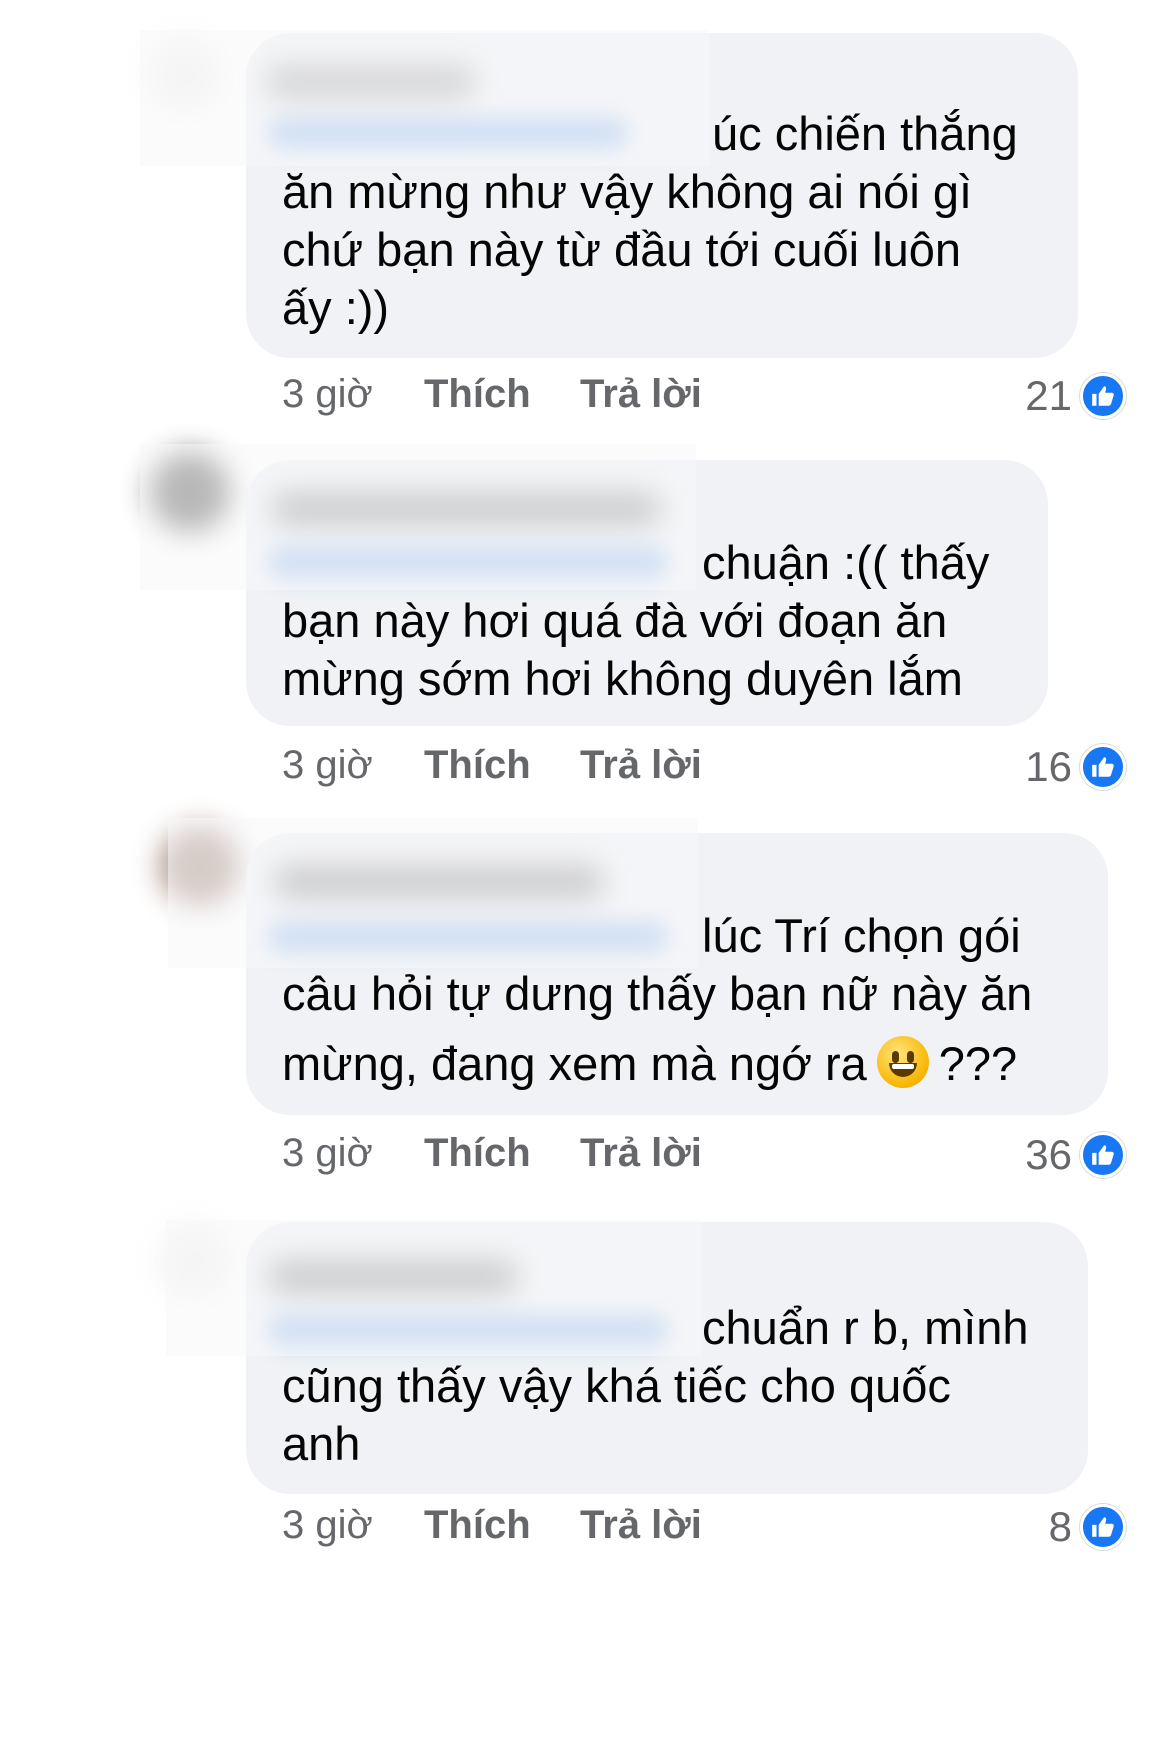 Image resolution: width=1152 pixels, height=1754 pixels. What do you see at coordinates (627, 191) in the screenshot?
I see `comment-text-line: ăn mừng như vậy không ai nói gì` at bounding box center [627, 191].